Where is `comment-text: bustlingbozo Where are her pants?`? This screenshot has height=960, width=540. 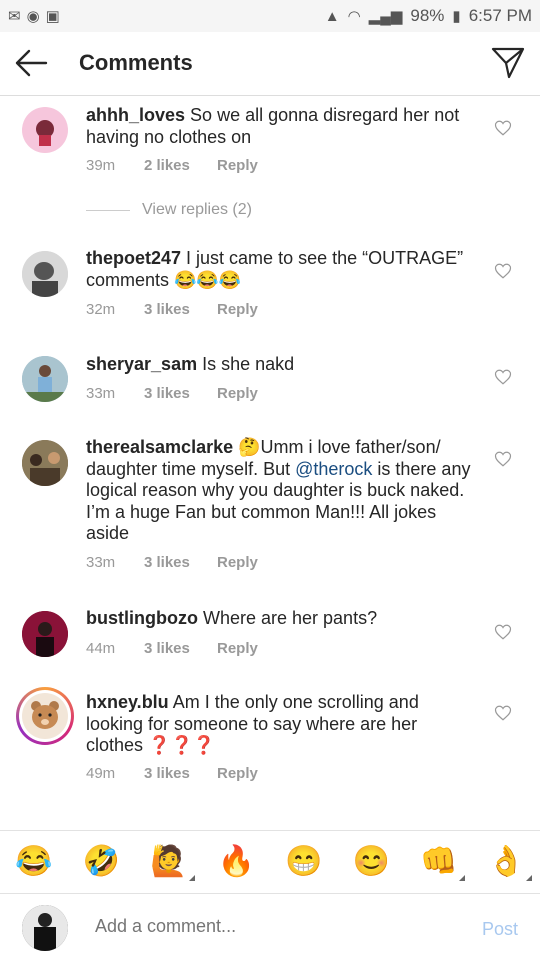
comment-text: bustlingbozo Where are her pants? is located at coordinates (281, 619).